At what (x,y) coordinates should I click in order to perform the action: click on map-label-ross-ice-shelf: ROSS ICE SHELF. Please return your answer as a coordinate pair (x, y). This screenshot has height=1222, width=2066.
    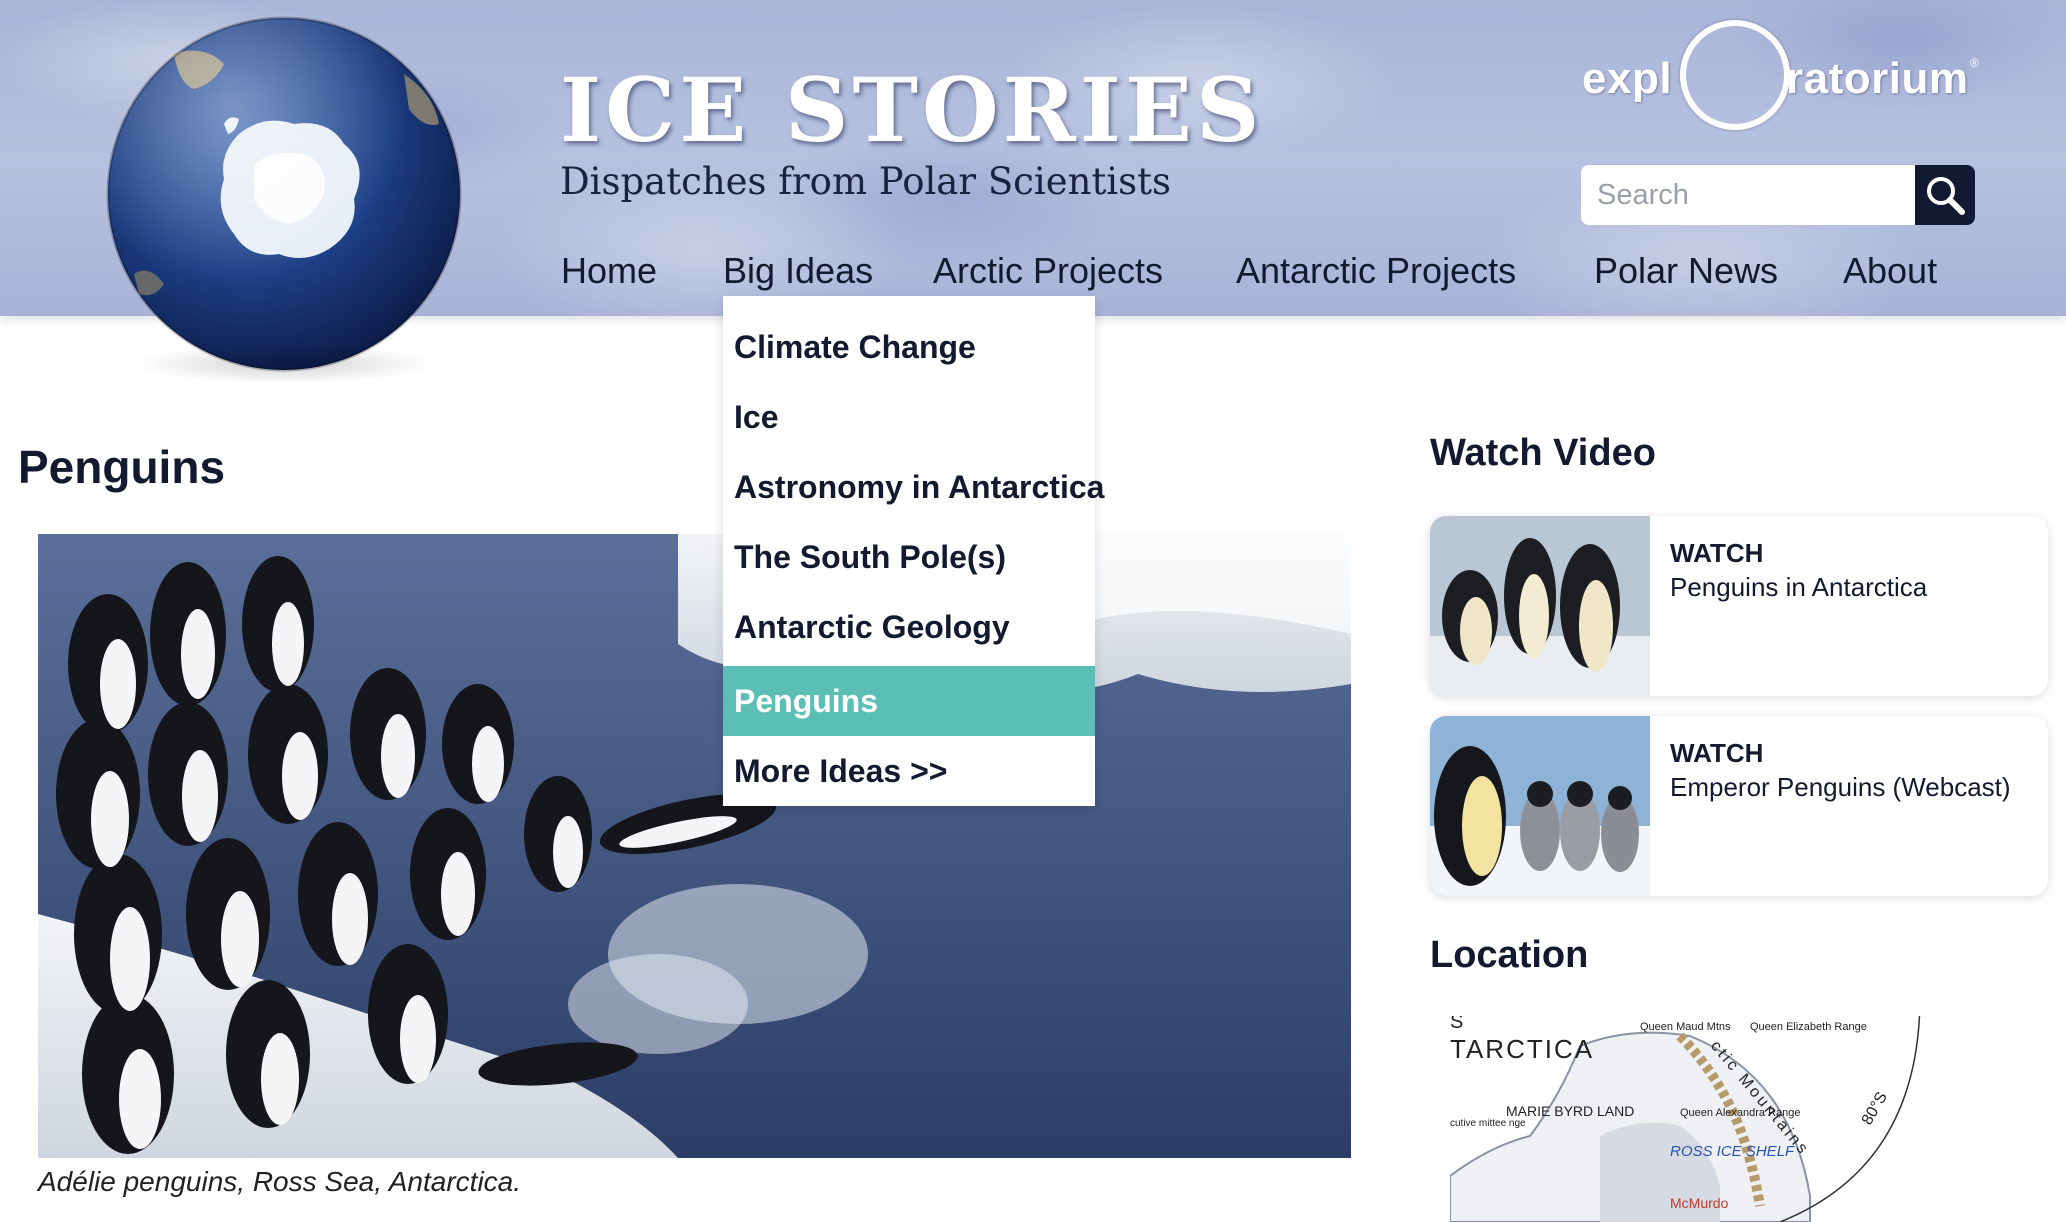
    Looking at the image, I should click on (1732, 1151).